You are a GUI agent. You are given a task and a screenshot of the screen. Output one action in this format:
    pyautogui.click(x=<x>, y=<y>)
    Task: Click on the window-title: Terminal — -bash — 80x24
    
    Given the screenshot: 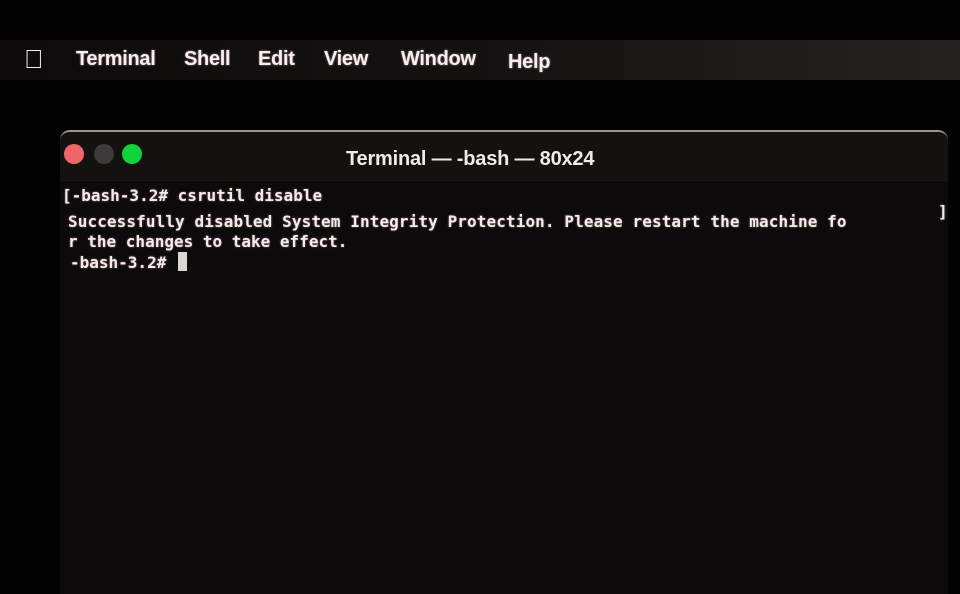 What is the action you would take?
    pyautogui.click(x=470, y=159)
    